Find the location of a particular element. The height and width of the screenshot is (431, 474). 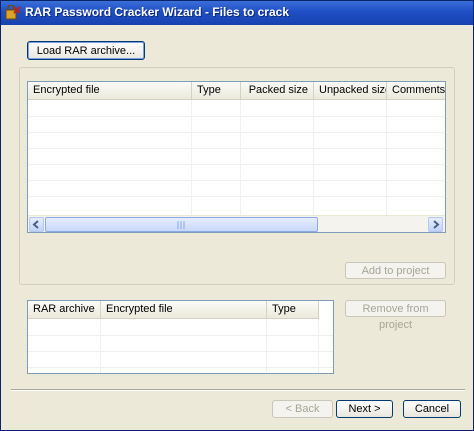

project-files-header: RAR archive Encrypted file Type is located at coordinates (173, 310).